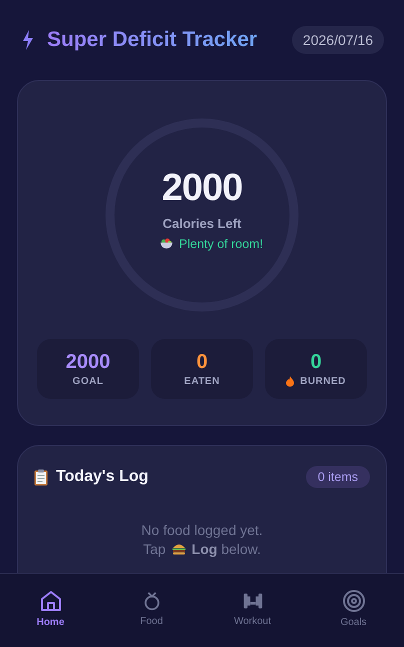  I want to click on calories-left-label: Calories Left, so click(202, 224).